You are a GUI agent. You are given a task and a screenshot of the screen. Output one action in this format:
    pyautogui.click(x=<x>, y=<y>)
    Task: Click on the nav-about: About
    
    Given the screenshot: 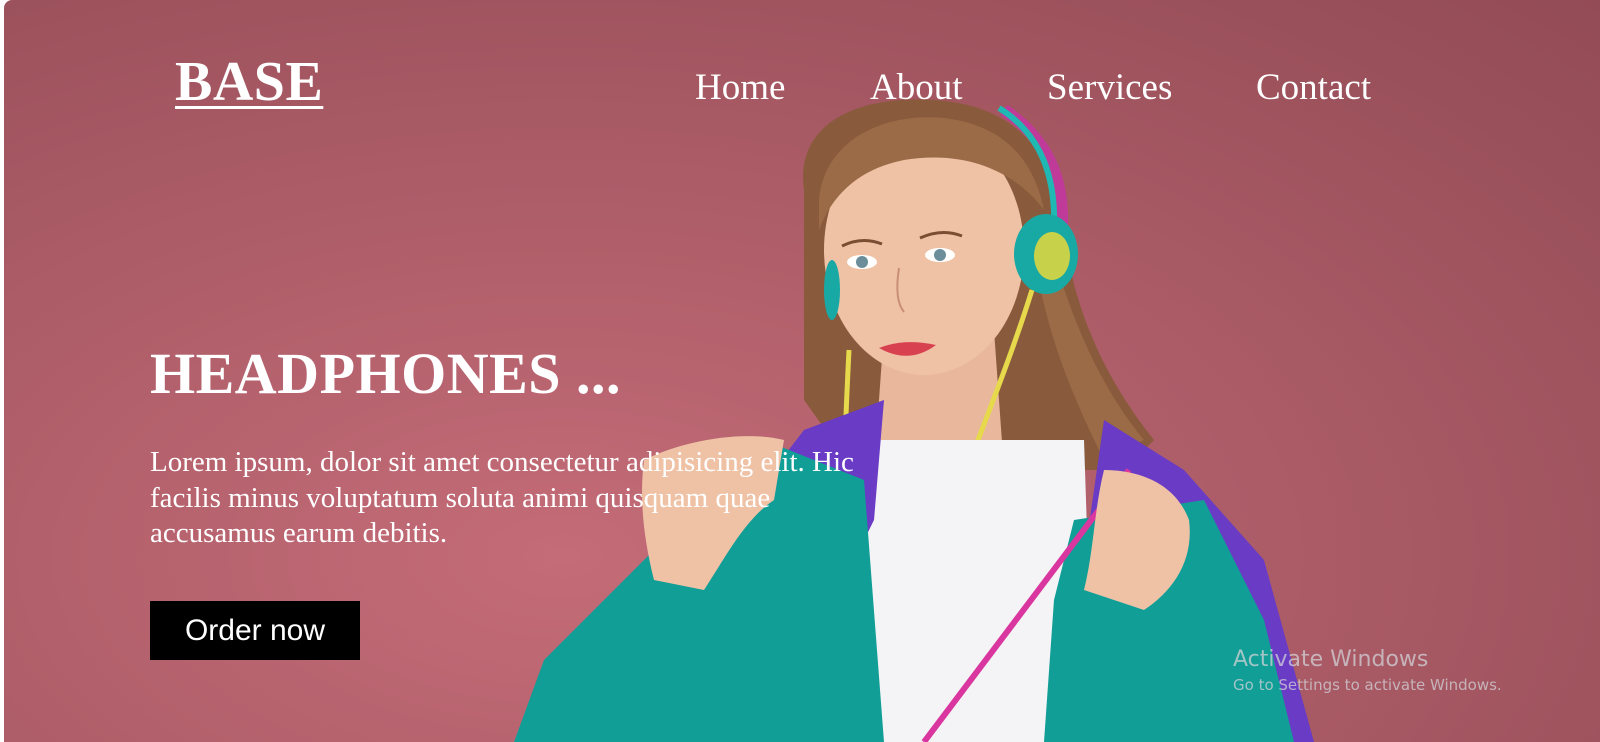 What is the action you would take?
    pyautogui.click(x=916, y=88)
    